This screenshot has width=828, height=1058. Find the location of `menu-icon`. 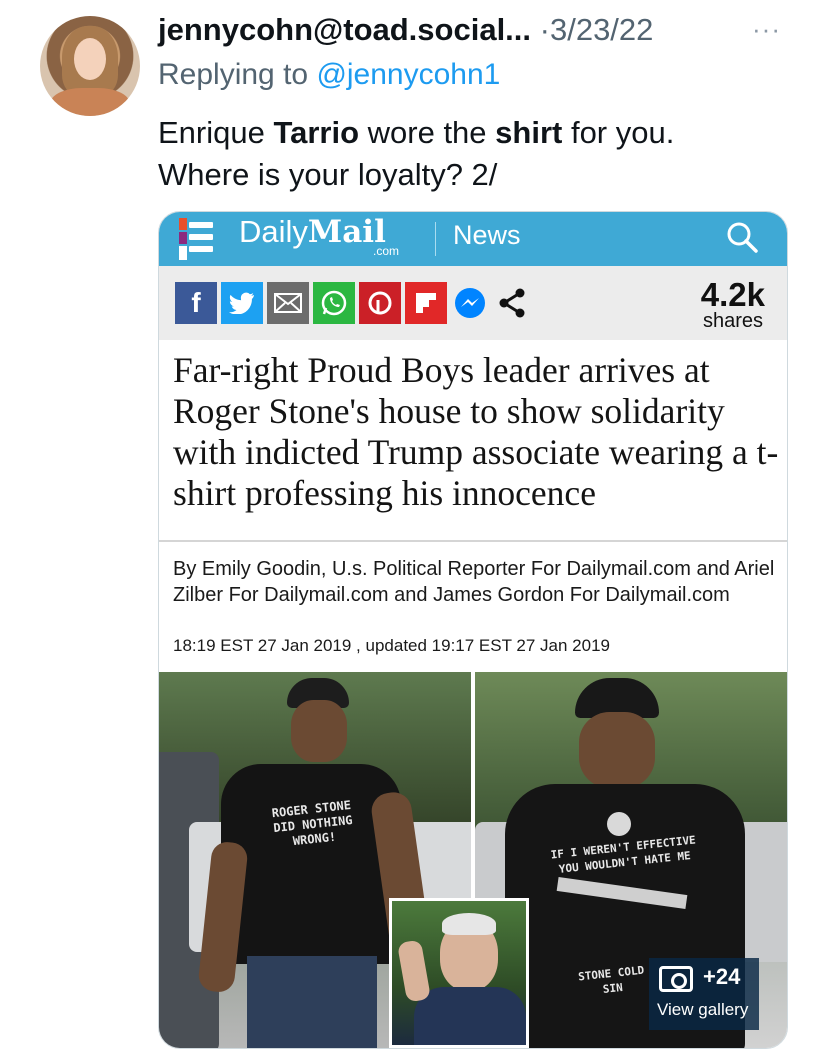

menu-icon is located at coordinates (197, 241).